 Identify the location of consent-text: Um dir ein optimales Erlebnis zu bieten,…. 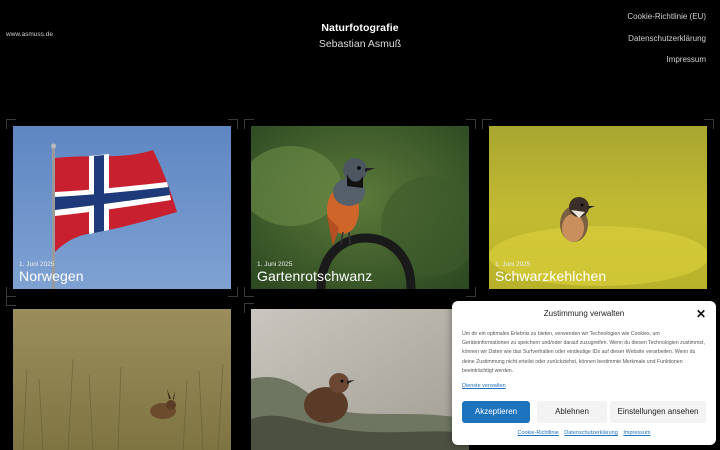
(583, 352).